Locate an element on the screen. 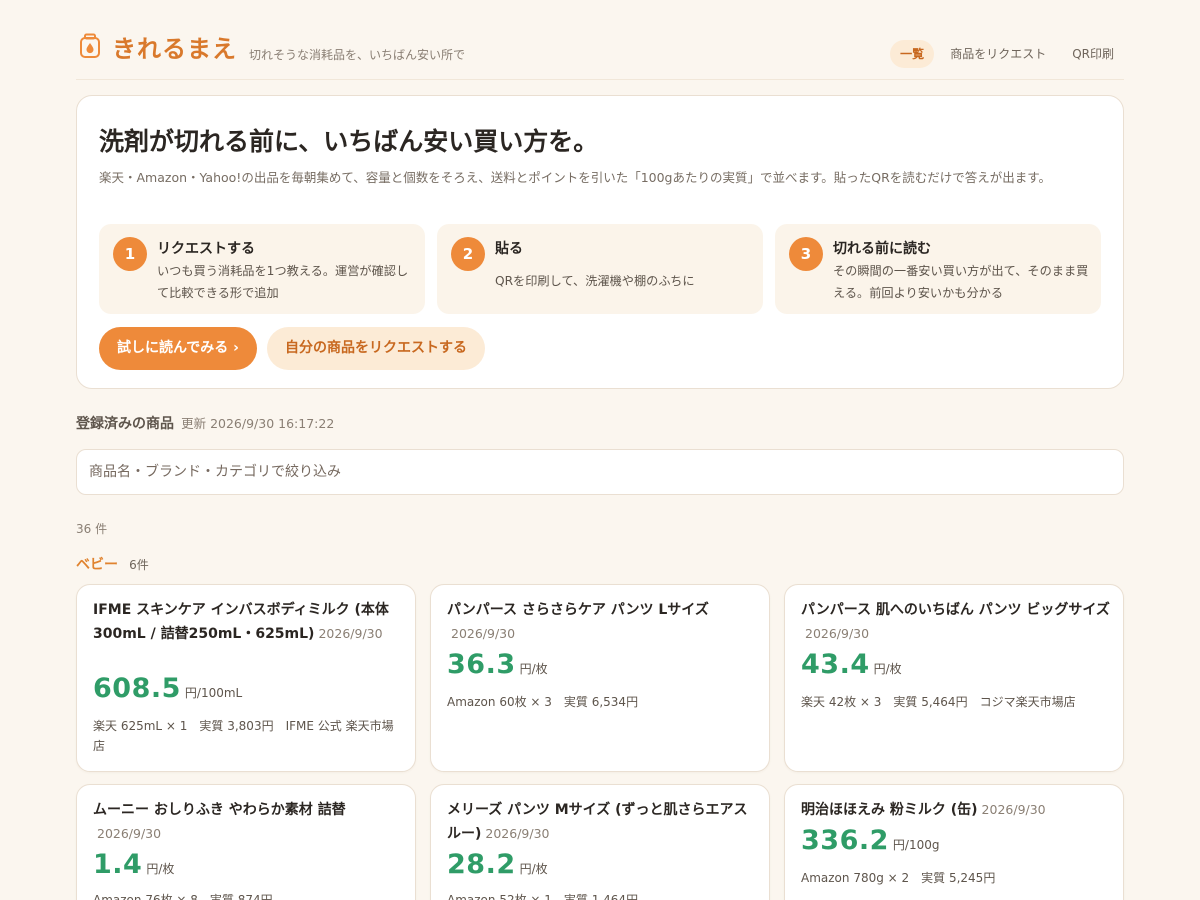  try-scan-button: 試しに読んでみる › is located at coordinates (178, 348).